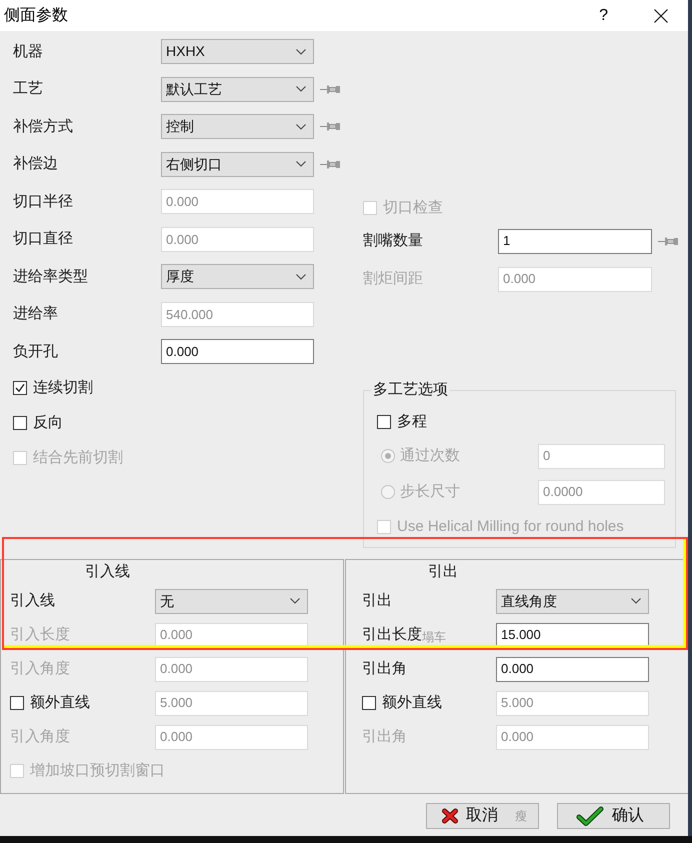 The width and height of the screenshot is (692, 843). Describe the element at coordinates (482, 816) in the screenshot. I see `cancel-button: 取消 瘦` at that location.